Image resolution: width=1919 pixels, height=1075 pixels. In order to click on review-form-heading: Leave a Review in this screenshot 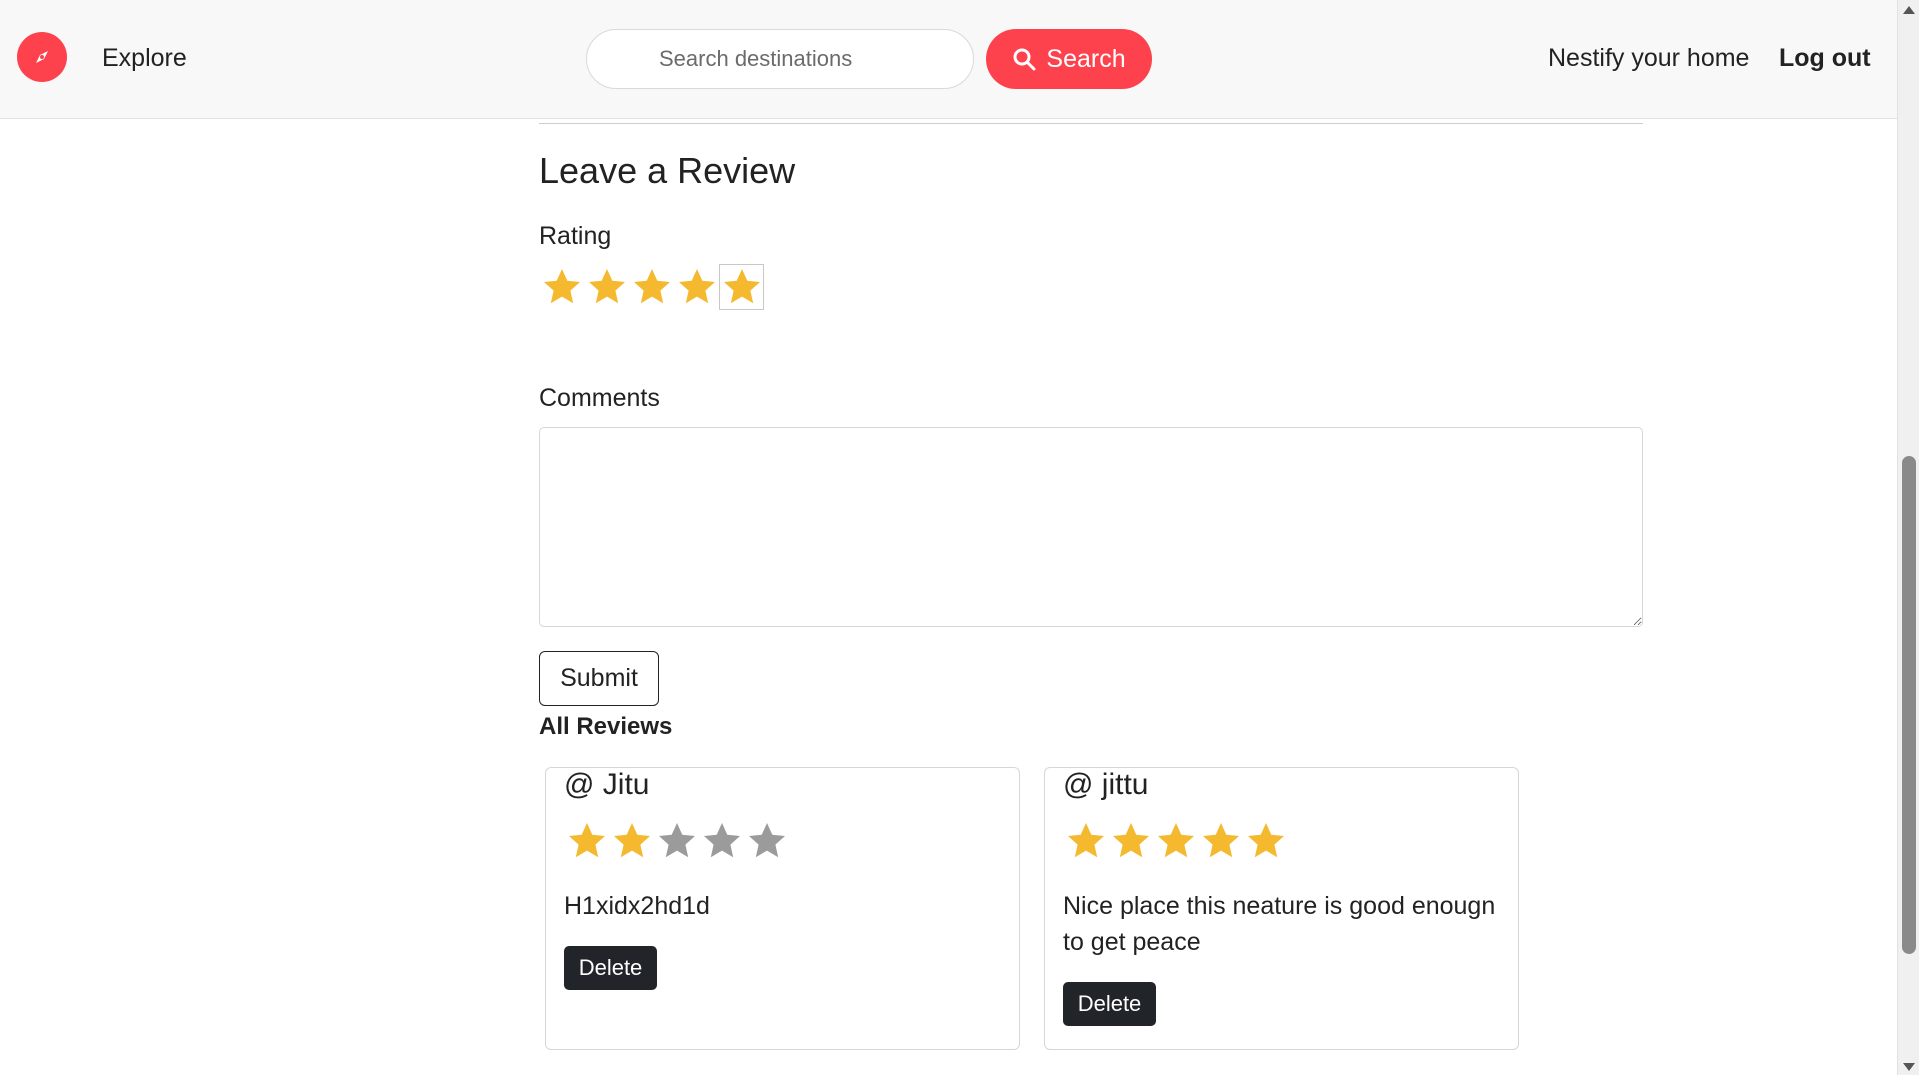, I will do `click(667, 170)`.